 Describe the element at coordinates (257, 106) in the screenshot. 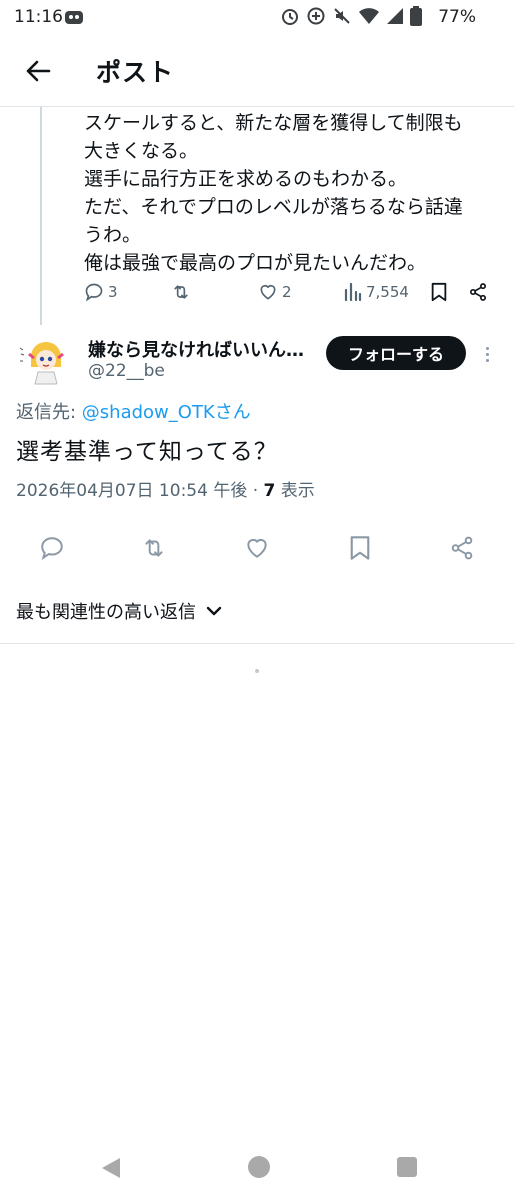

I see `header-divider` at that location.